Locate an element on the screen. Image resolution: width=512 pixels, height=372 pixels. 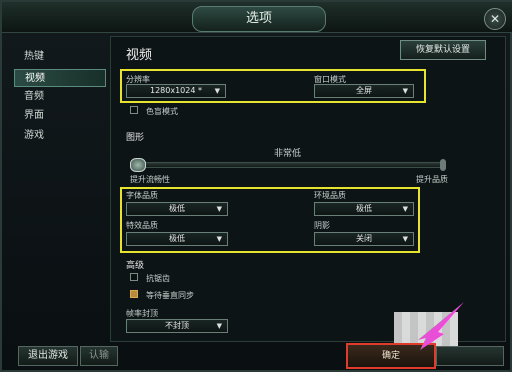
framerate-value: 不封顶 is located at coordinates (177, 325).